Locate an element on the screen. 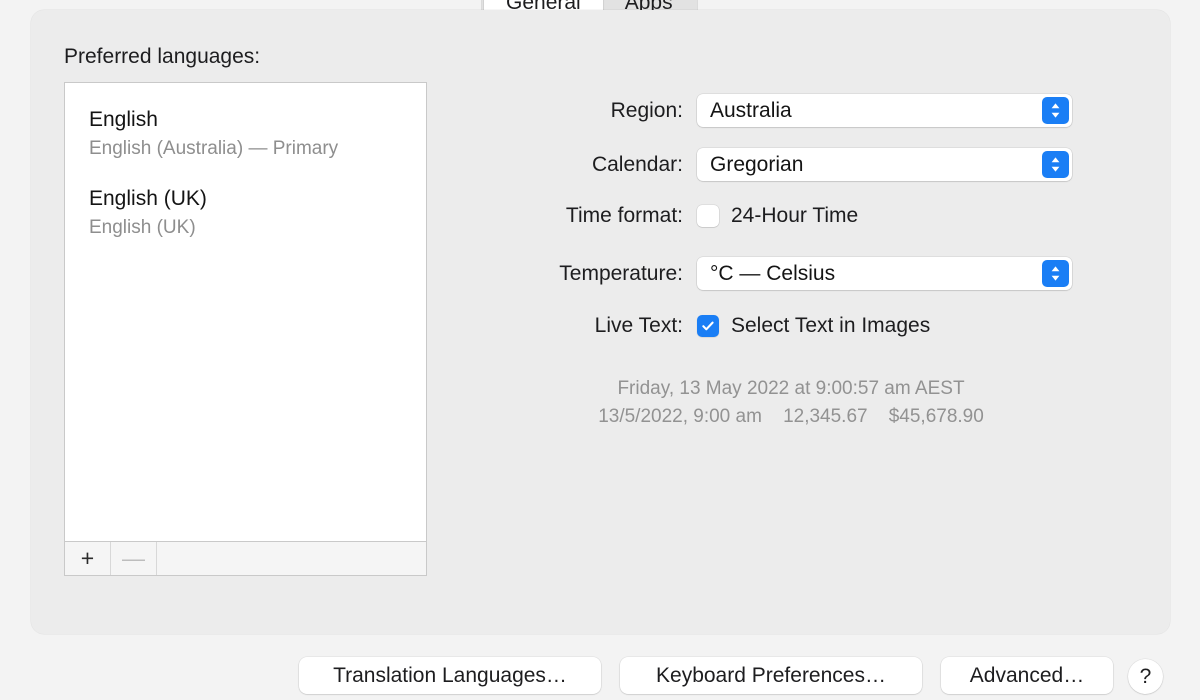 The height and width of the screenshot is (700, 1200). calendar-label: Calendar: is located at coordinates (637, 164).